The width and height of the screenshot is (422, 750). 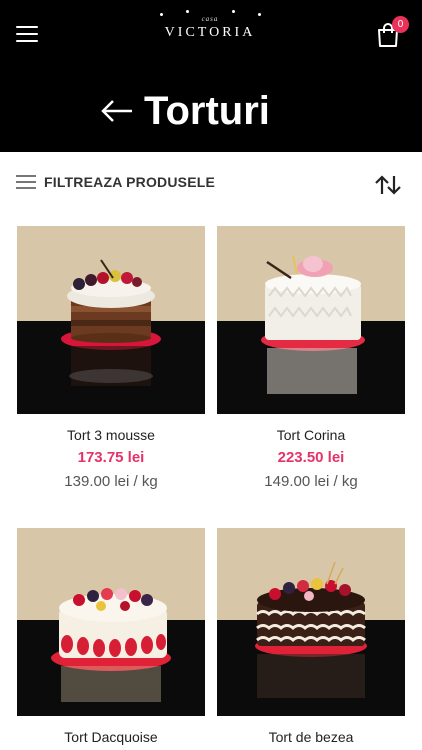 I want to click on page-title-row: Torturi, so click(x=185, y=111).